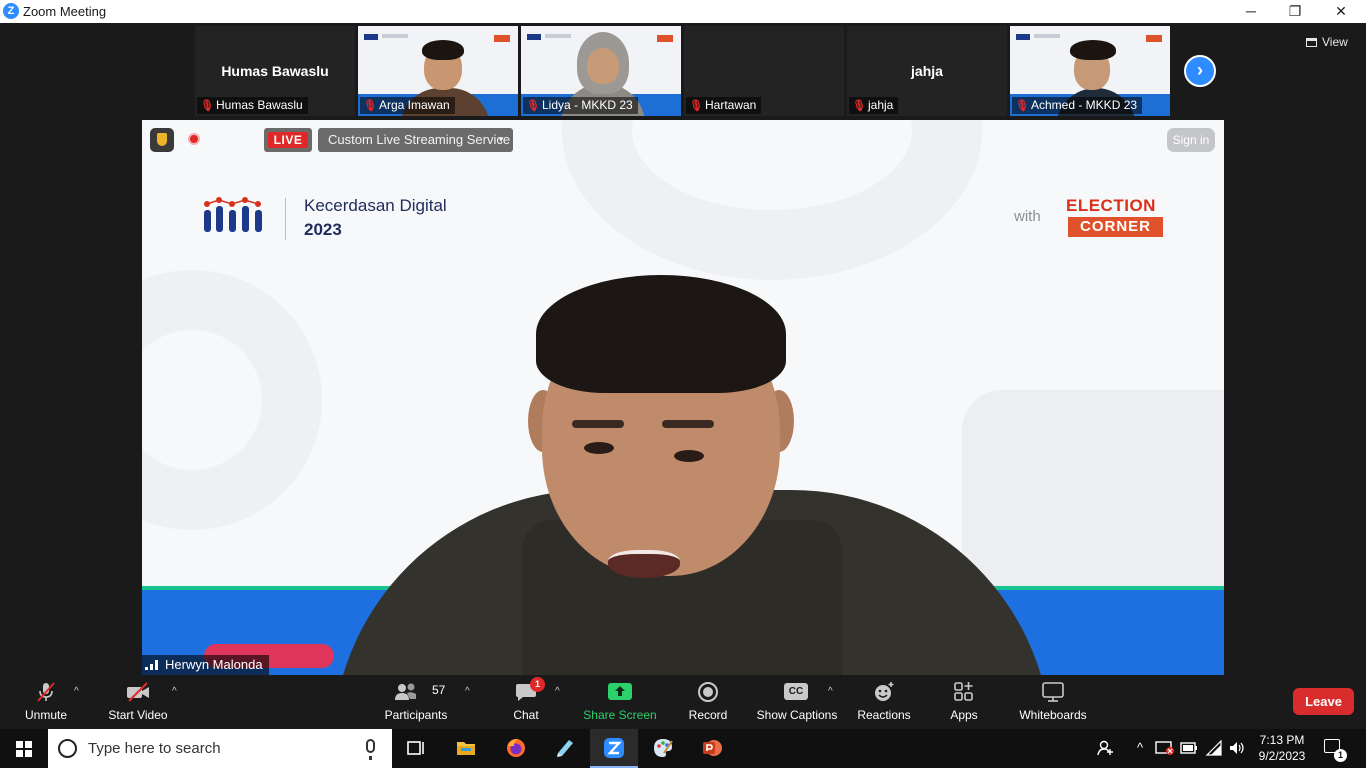  What do you see at coordinates (1165, 748) in the screenshot?
I see `antivirus-tray-icon` at bounding box center [1165, 748].